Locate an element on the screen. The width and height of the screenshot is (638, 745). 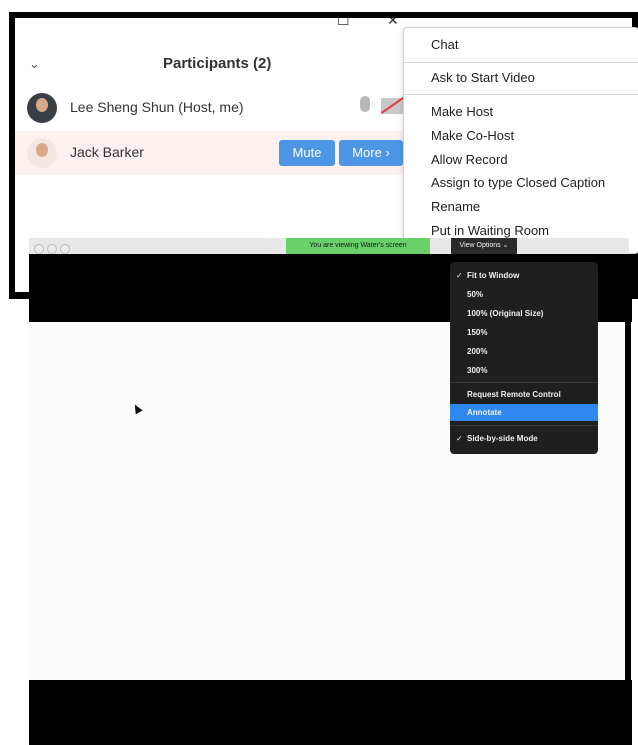
menu-item-rename: Rename is located at coordinates (455, 206).